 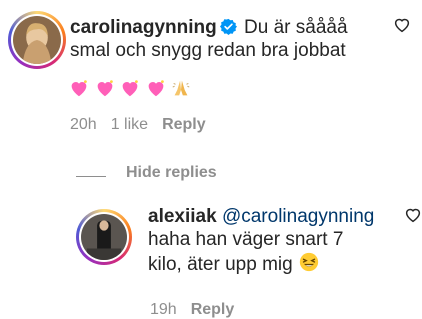 I want to click on reply-timestamp: 19h, so click(x=163, y=309).